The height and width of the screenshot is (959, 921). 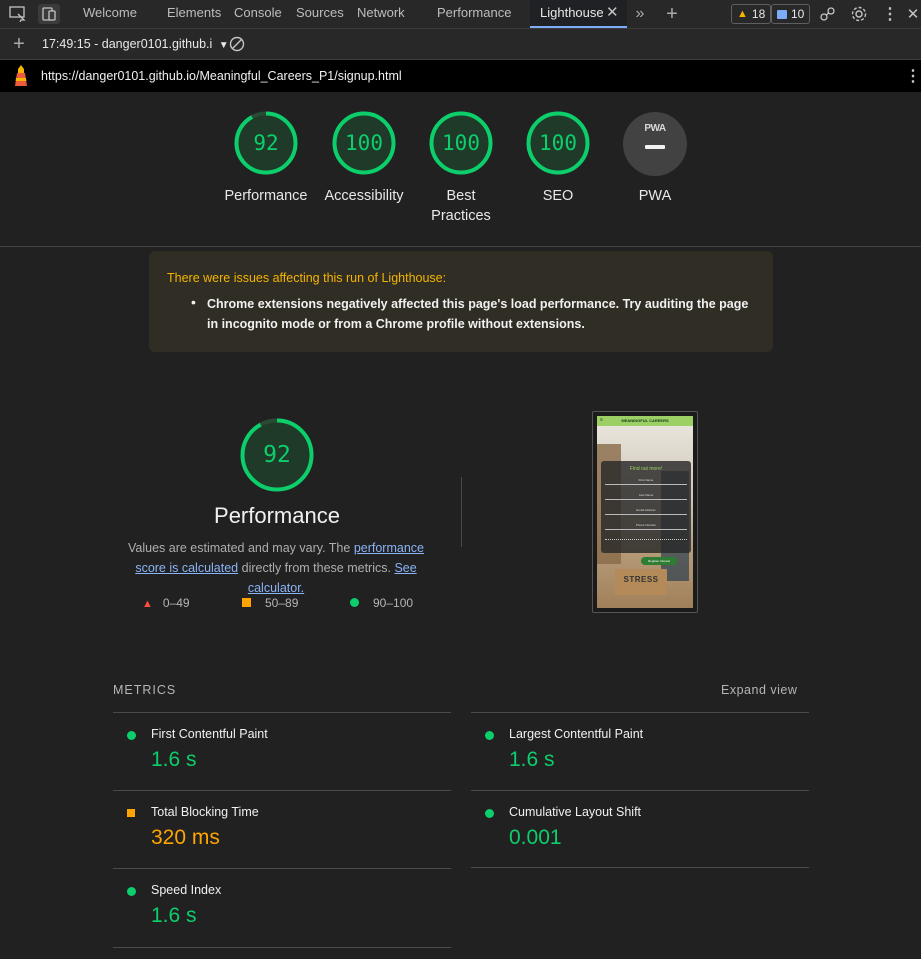 What do you see at coordinates (266, 196) in the screenshot?
I see `performance-label: Performance` at bounding box center [266, 196].